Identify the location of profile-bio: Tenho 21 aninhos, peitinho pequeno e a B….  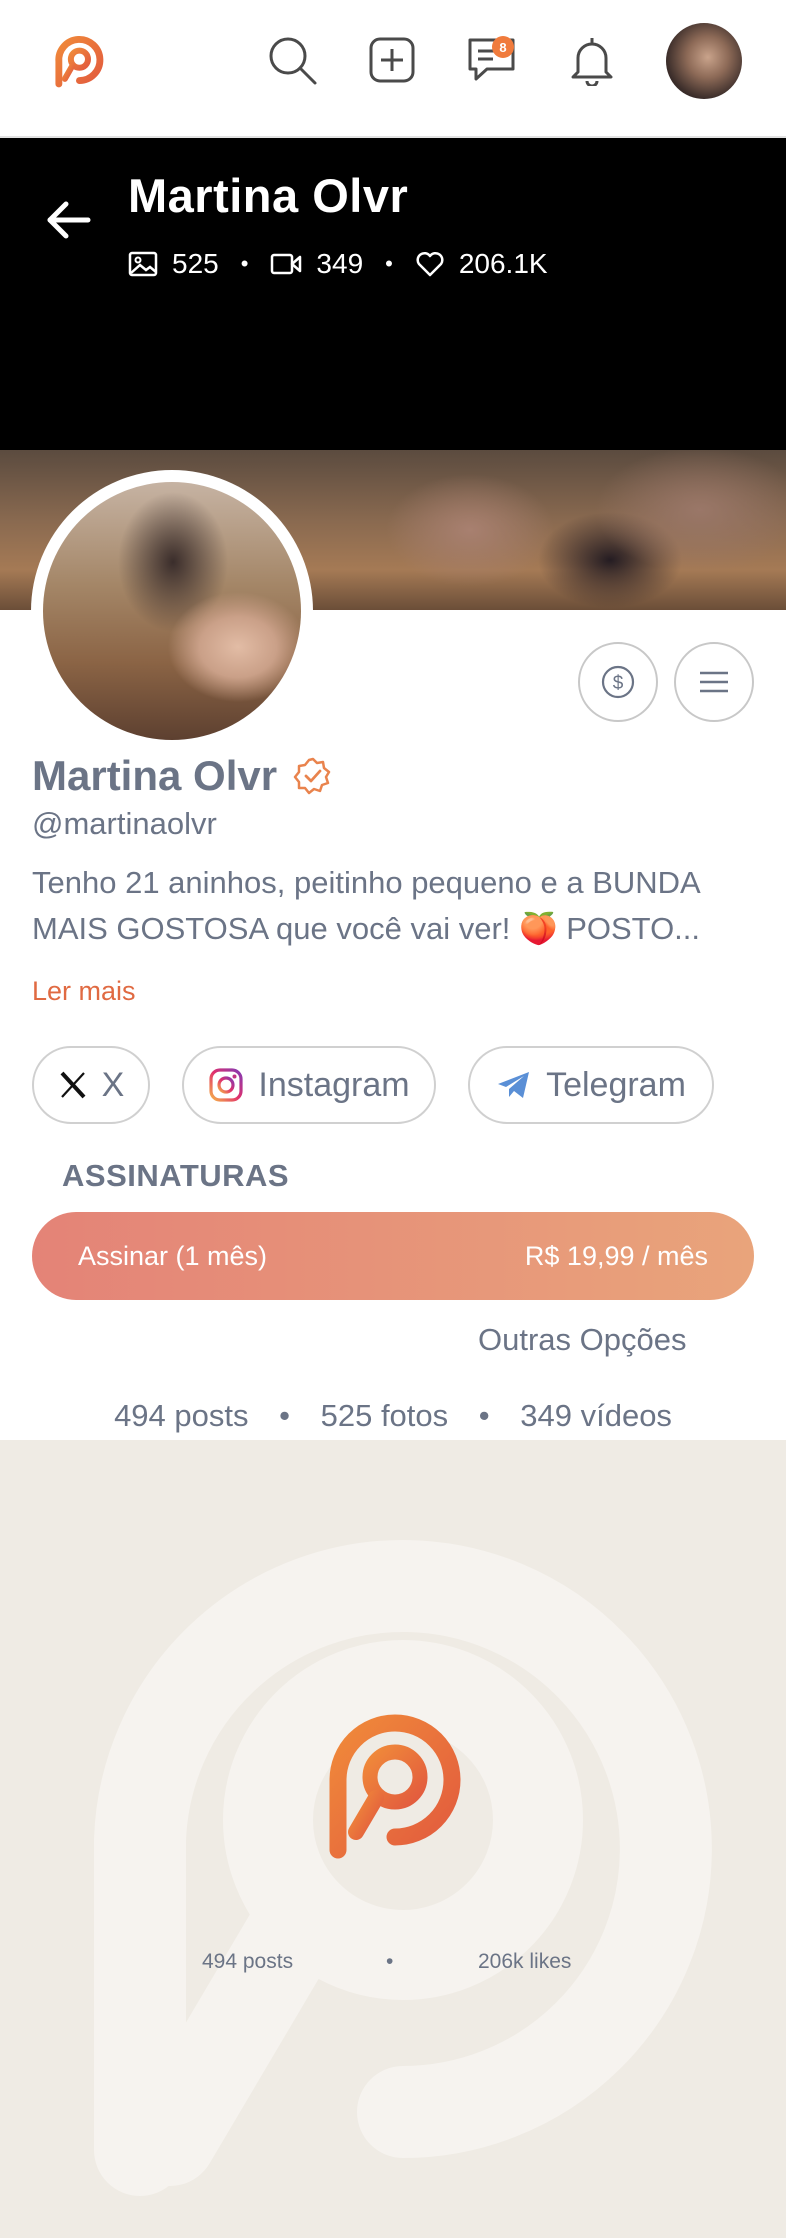
(366, 905).